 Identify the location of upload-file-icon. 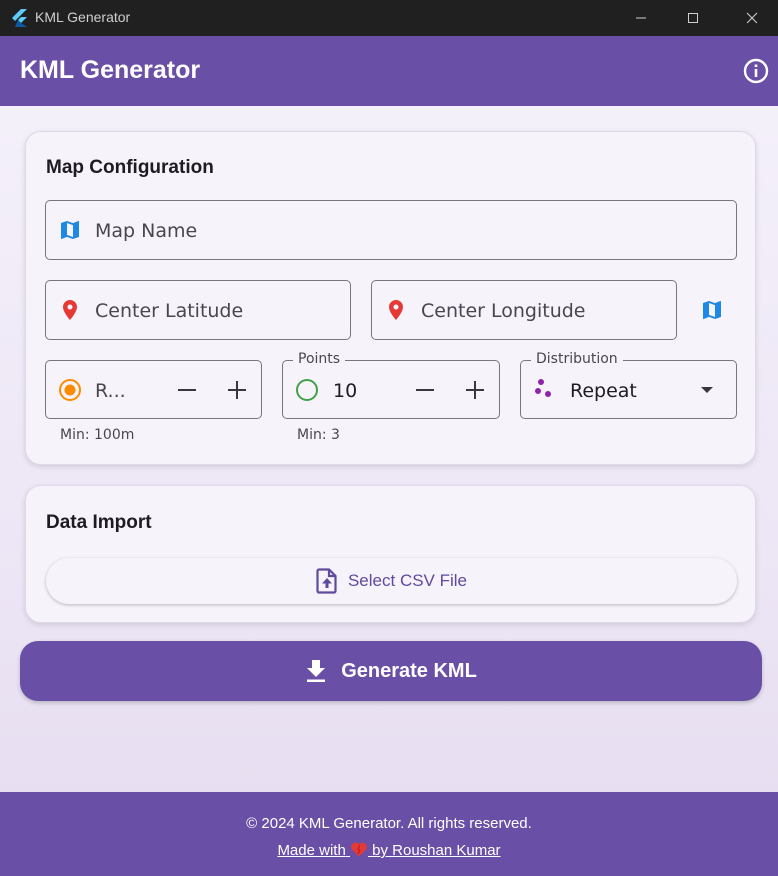
(326, 581).